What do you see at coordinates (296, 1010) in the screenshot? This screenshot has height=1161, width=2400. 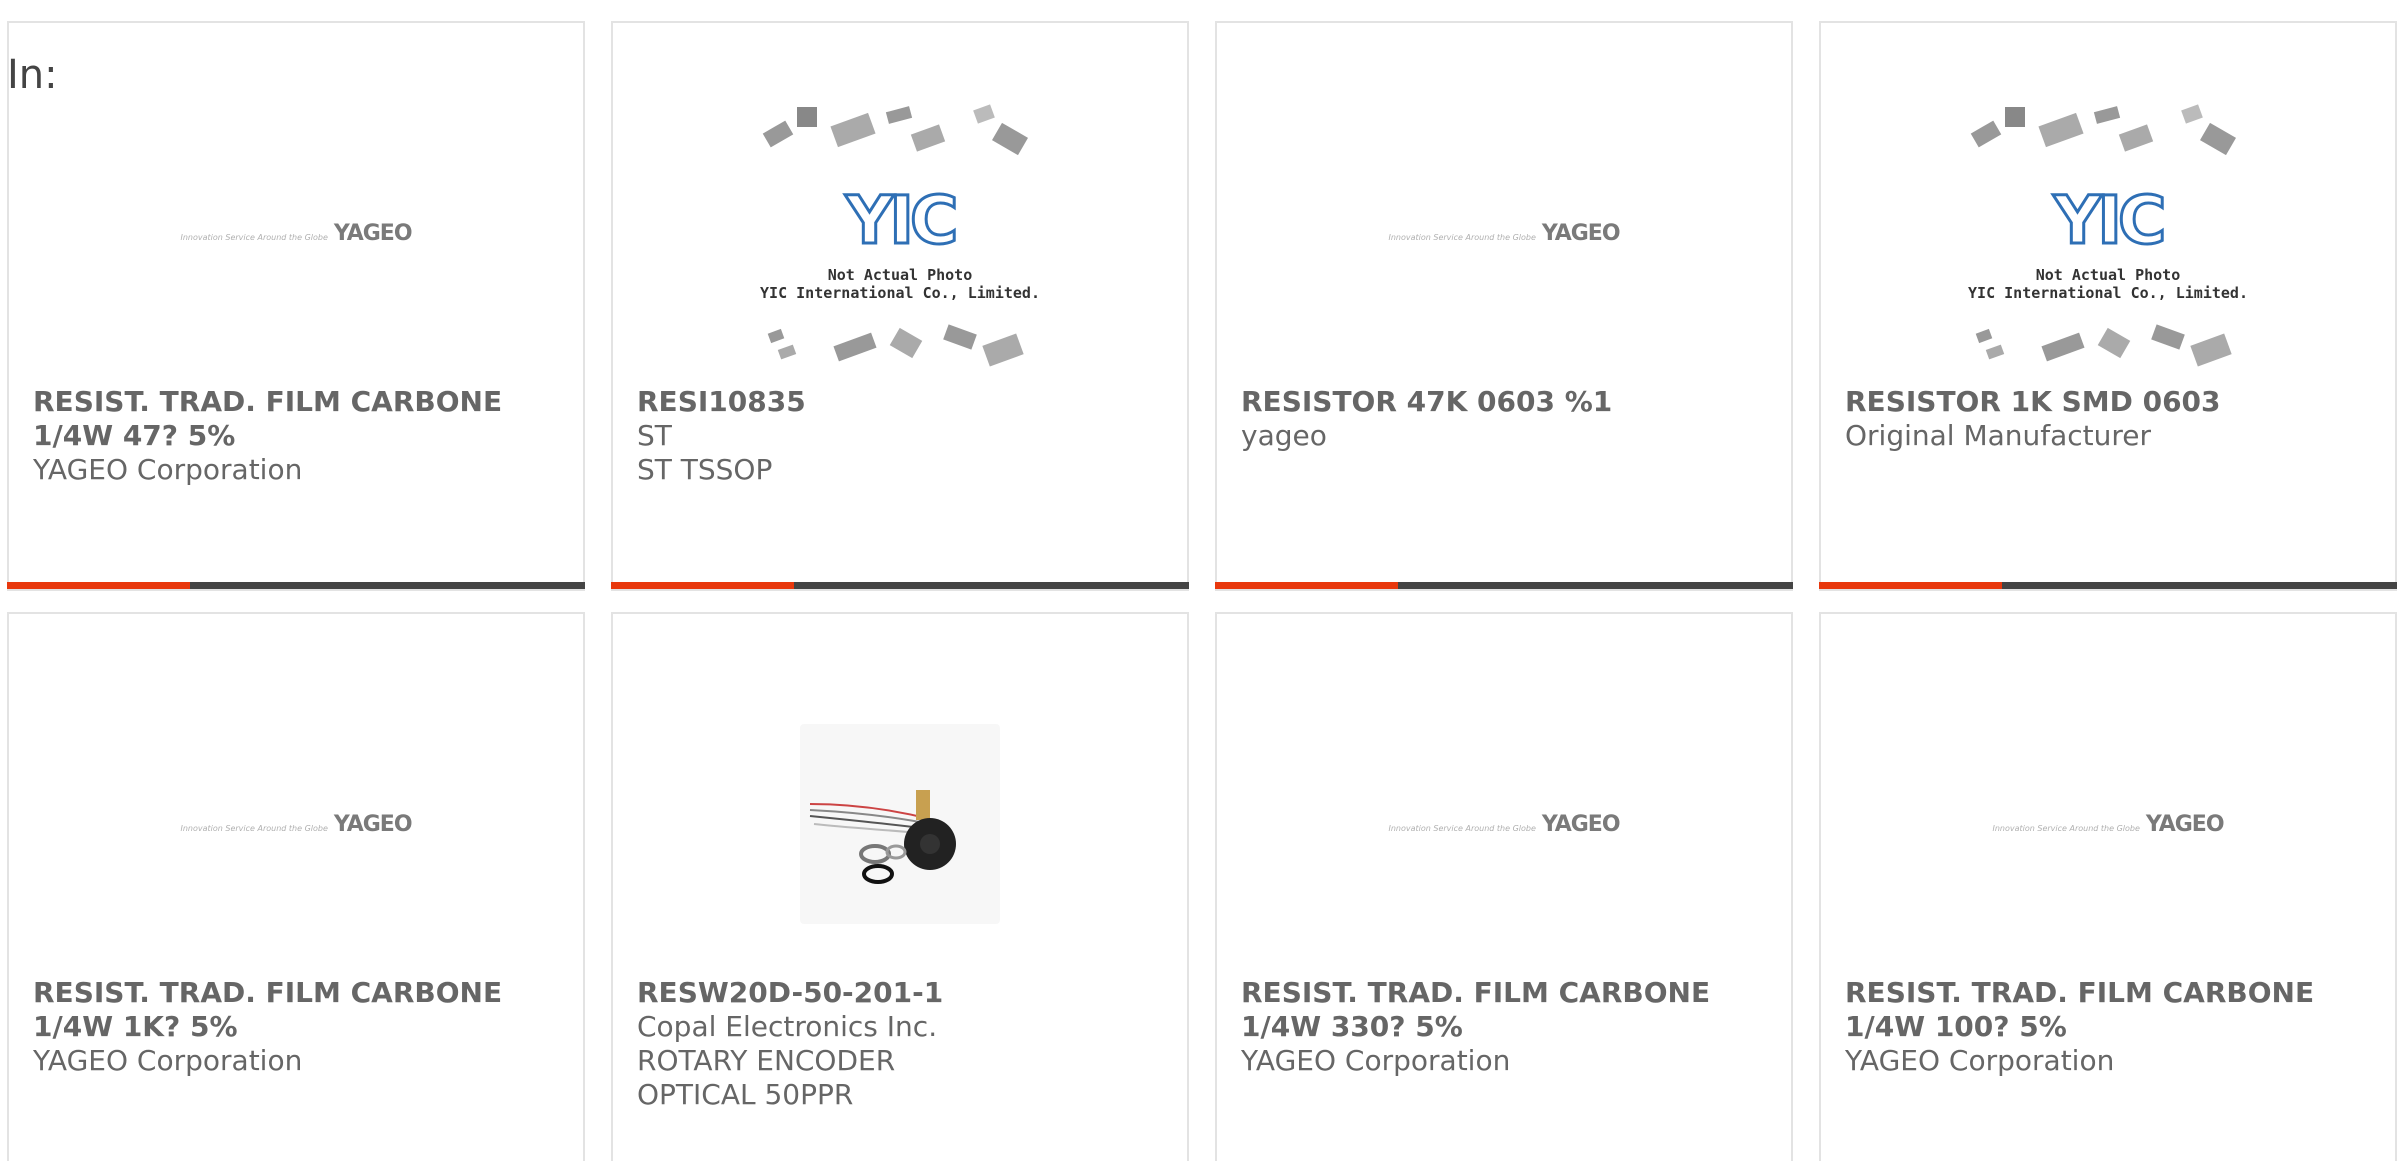 I see `product-title: RESIST. TRAD. FILM CARBONE 1/4W 1K? 5%` at bounding box center [296, 1010].